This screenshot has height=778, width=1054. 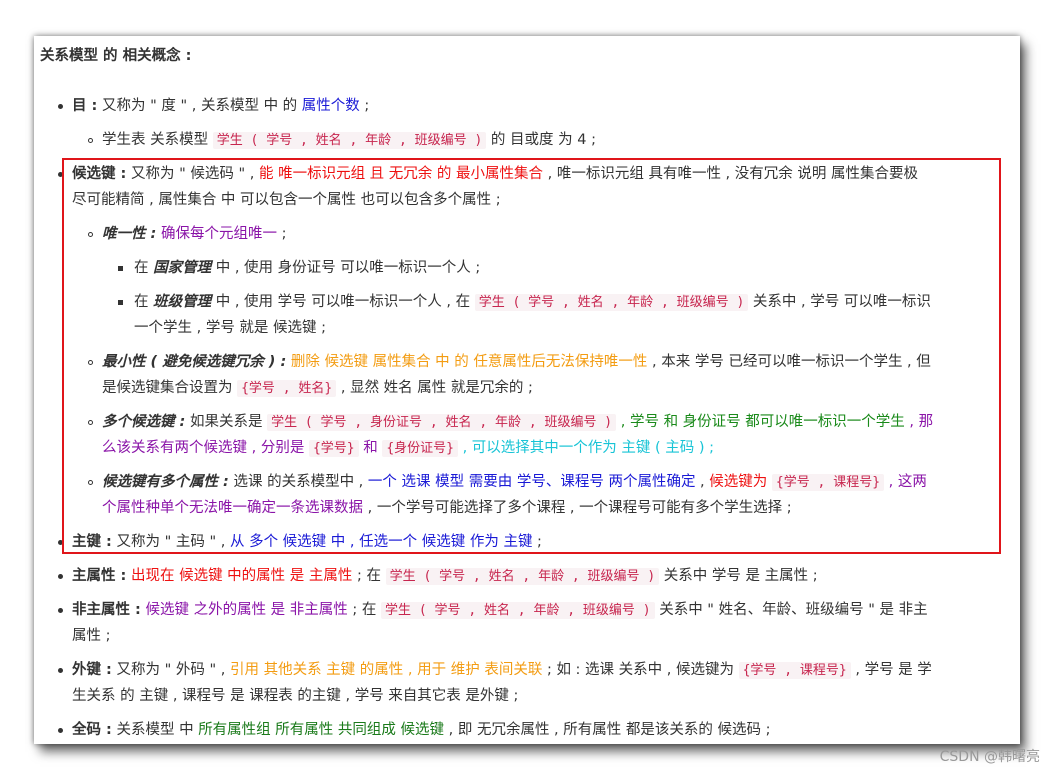 I want to click on text: 又称为 " 度 " , 关系模型 中 的, so click(x=199, y=106).